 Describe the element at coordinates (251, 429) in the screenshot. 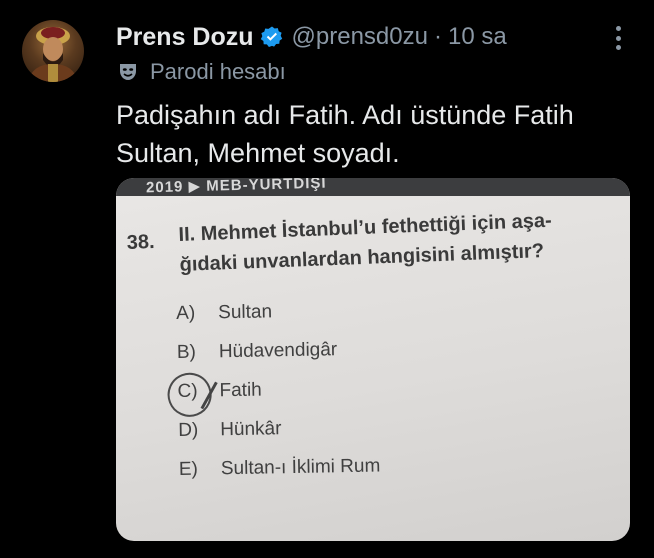

I see `option-text: Hünkâr` at that location.